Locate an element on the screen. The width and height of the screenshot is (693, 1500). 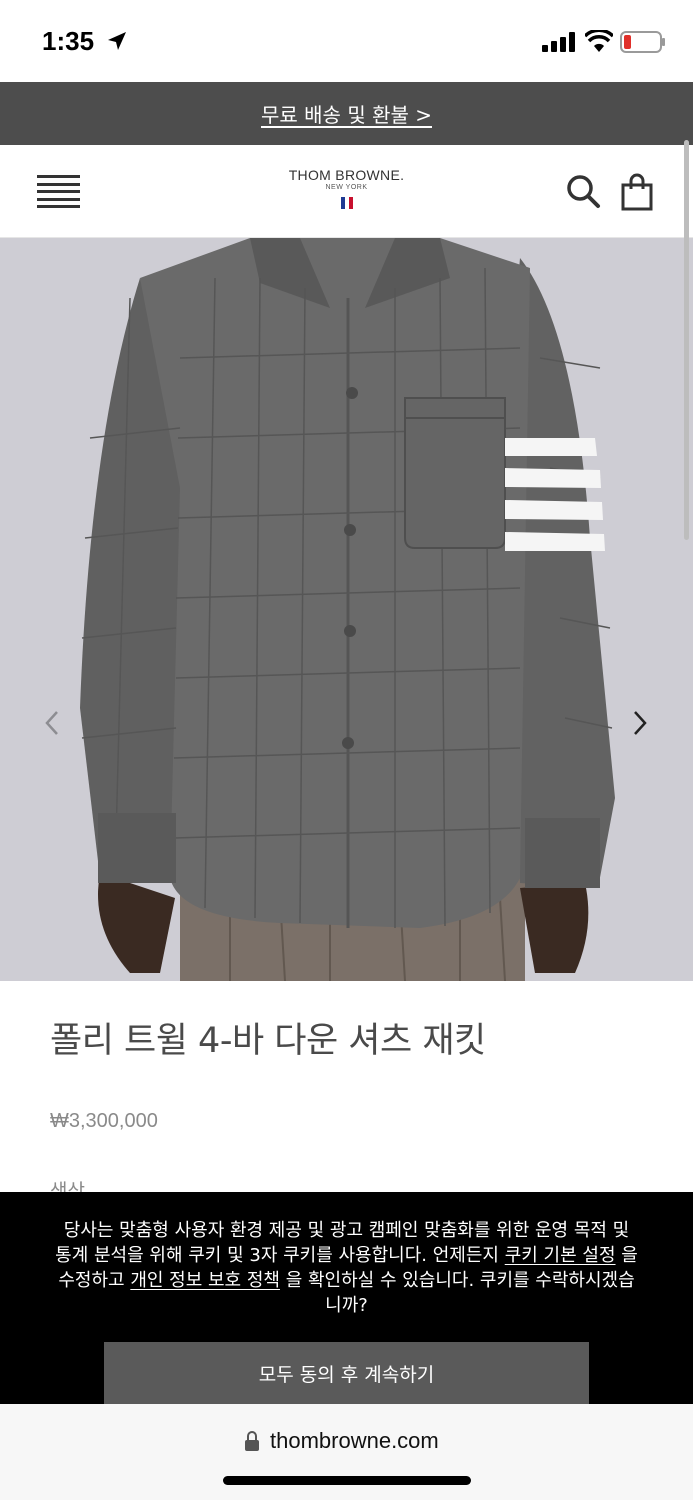
promo-banner: 무료 배송 및 환불 > is located at coordinates (346, 113).